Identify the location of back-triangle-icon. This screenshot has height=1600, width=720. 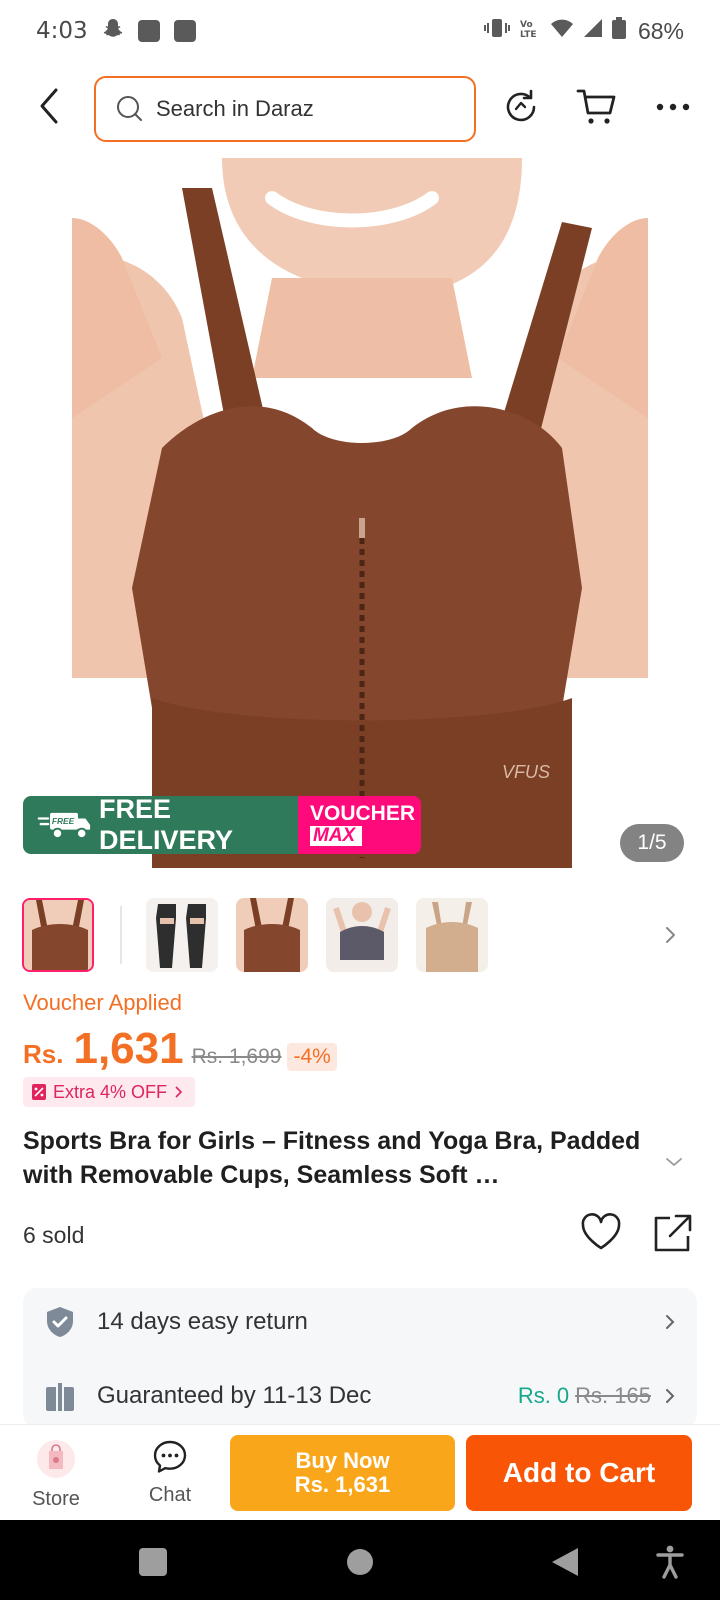
(565, 1562).